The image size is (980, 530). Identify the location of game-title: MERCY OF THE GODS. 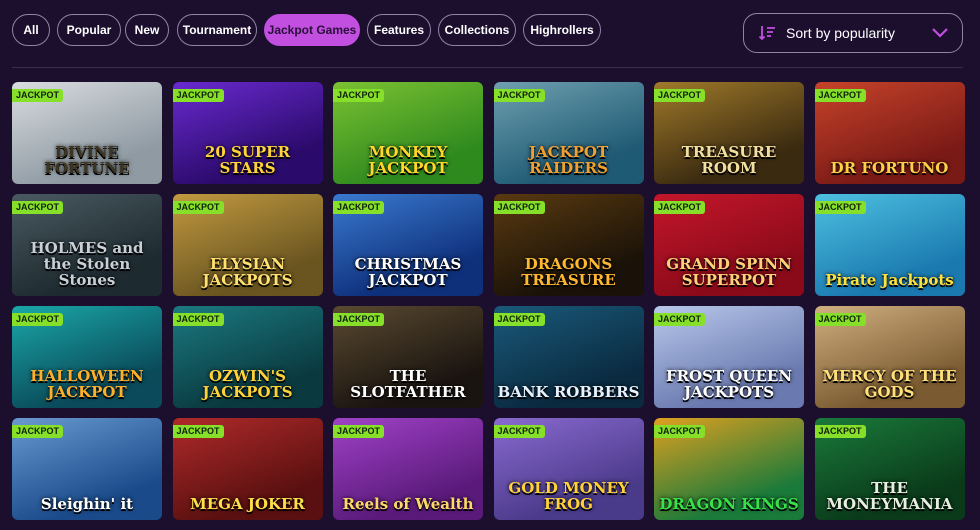
(889, 384).